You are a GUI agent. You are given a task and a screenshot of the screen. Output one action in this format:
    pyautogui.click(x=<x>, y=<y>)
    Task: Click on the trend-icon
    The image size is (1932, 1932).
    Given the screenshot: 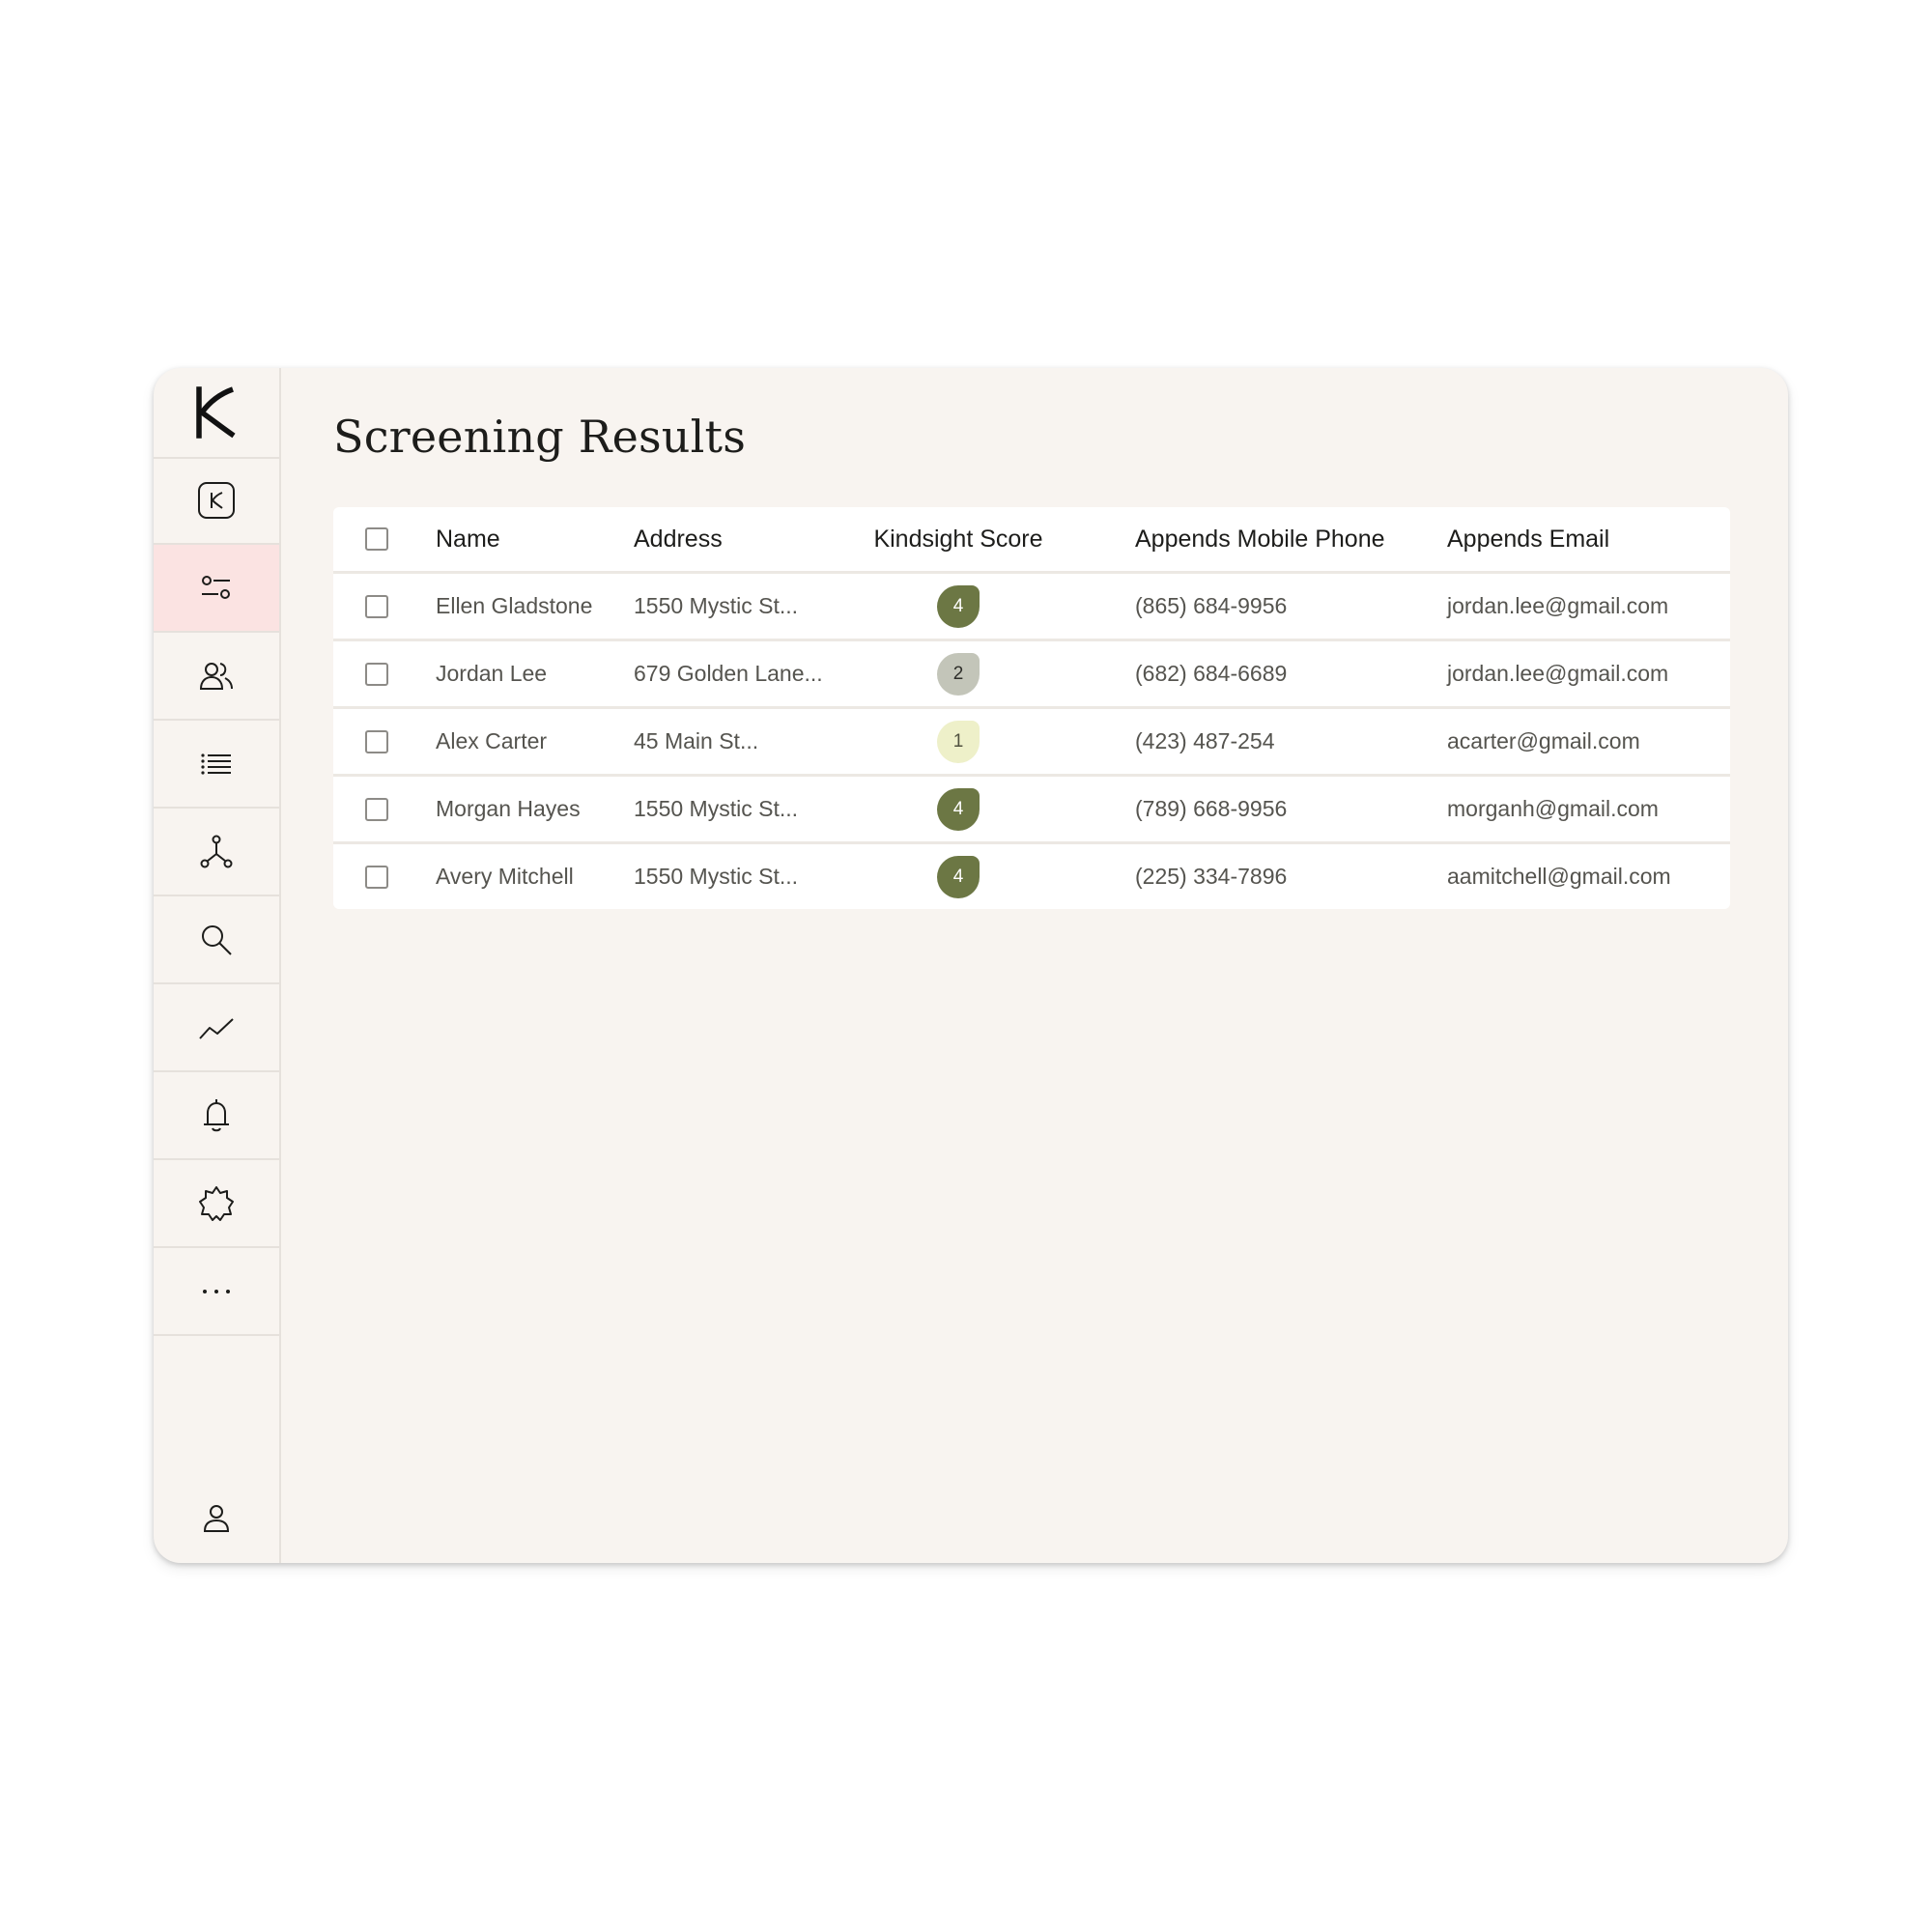 What is the action you would take?
    pyautogui.click(x=216, y=1028)
    